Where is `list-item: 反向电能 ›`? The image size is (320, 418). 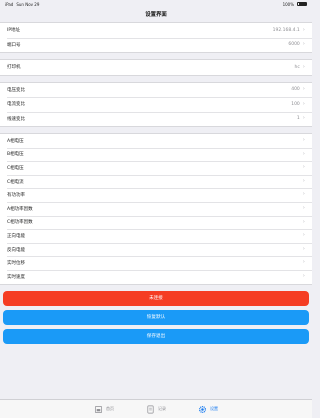 list-item: 反向电能 › is located at coordinates (156, 249).